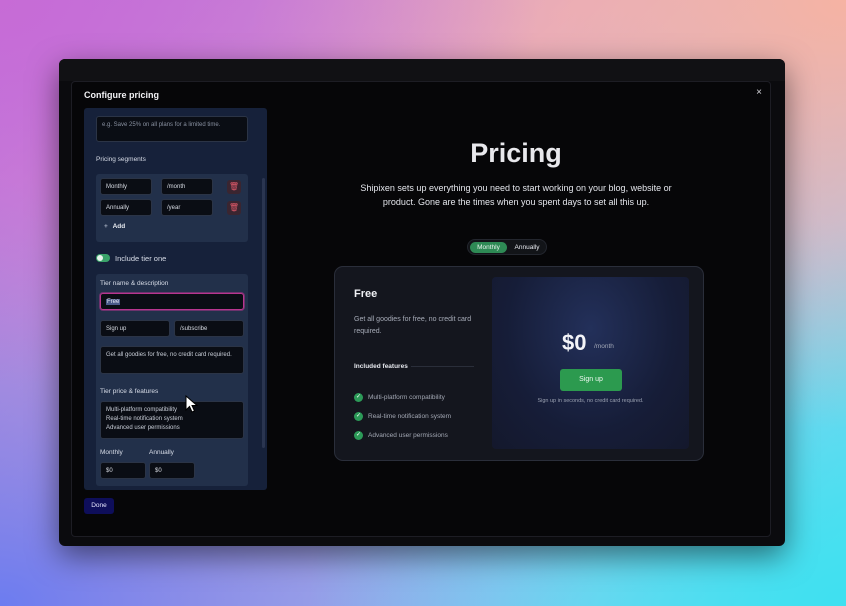 The image size is (846, 606). I want to click on divider, so click(442, 366).